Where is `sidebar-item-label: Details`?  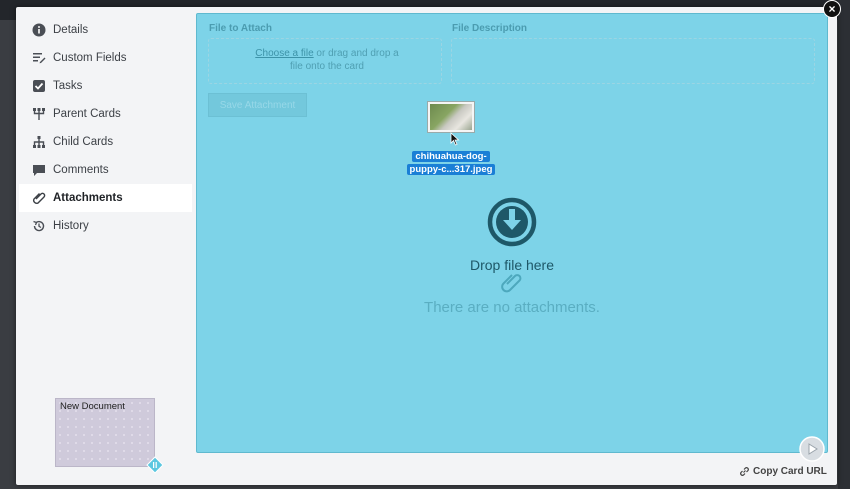
sidebar-item-label: Details is located at coordinates (71, 30).